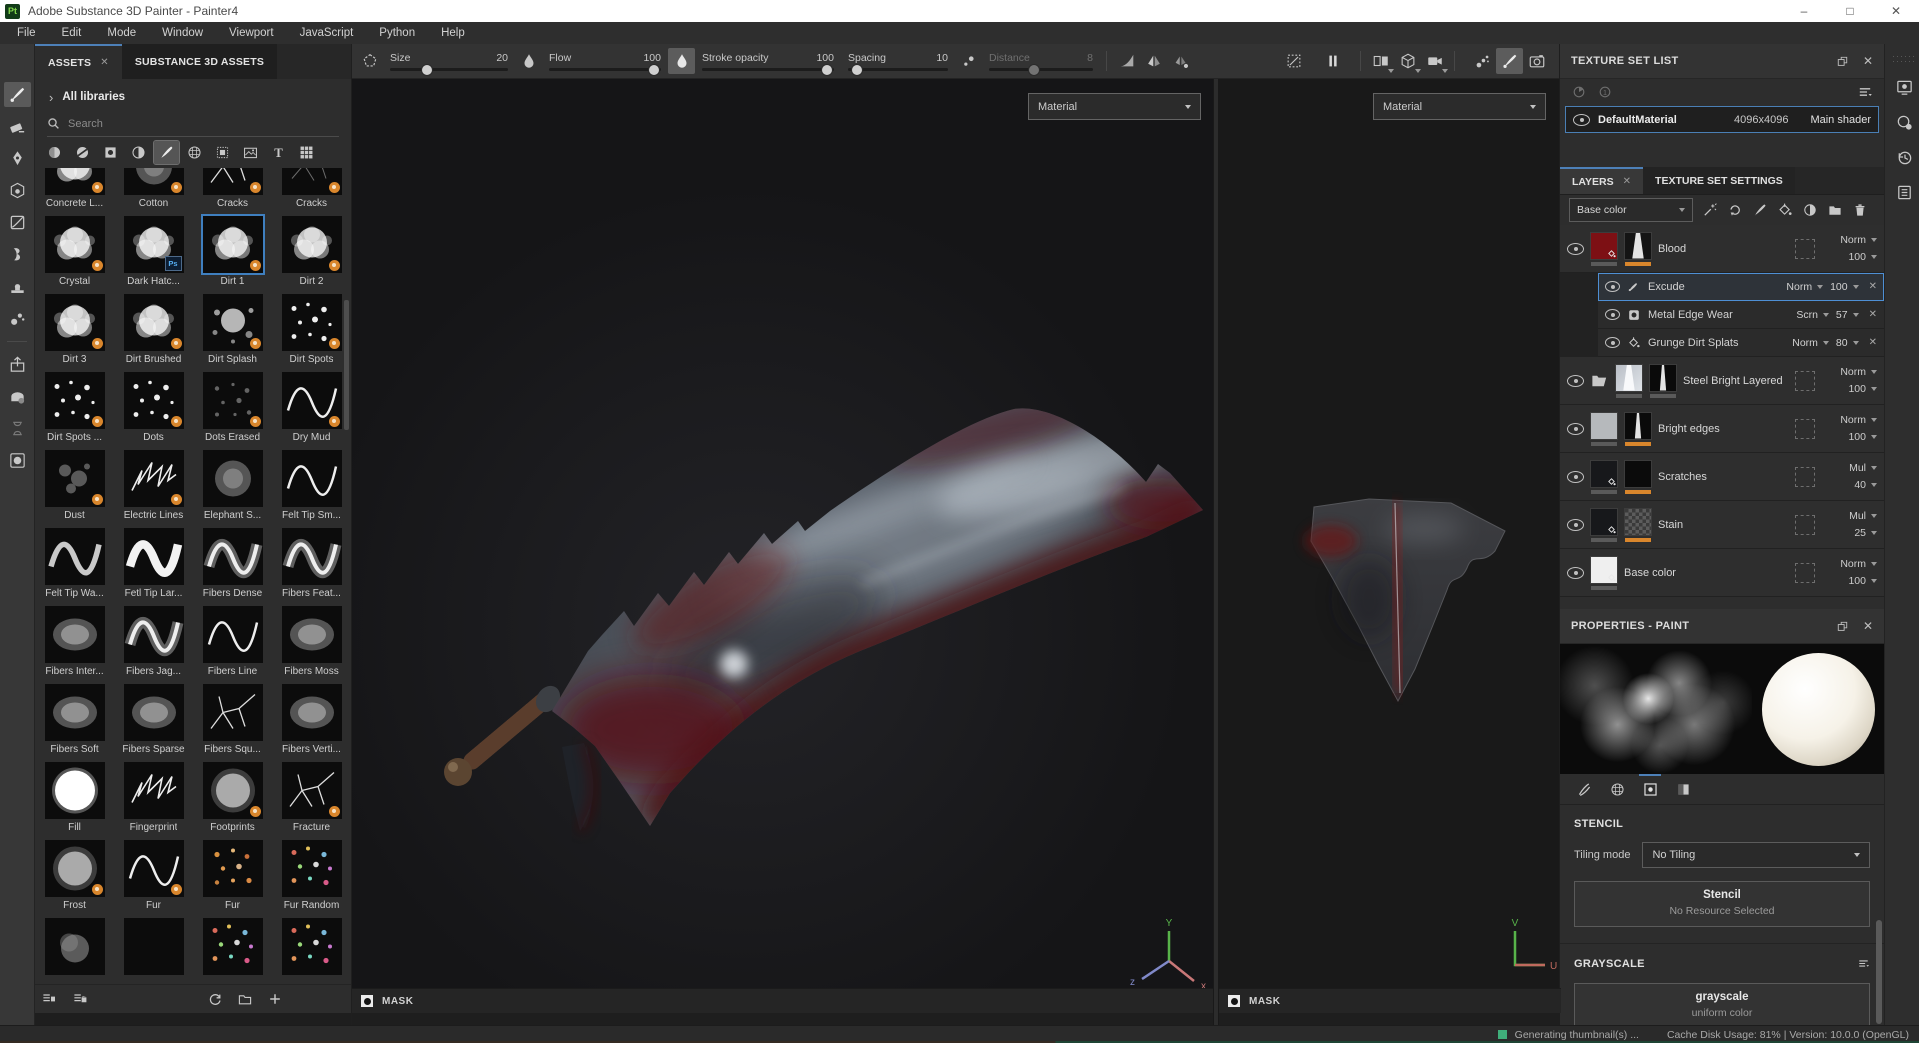 This screenshot has height=1043, width=1919. Describe the element at coordinates (232, 801) in the screenshot. I see `asset-item: Footprints` at that location.